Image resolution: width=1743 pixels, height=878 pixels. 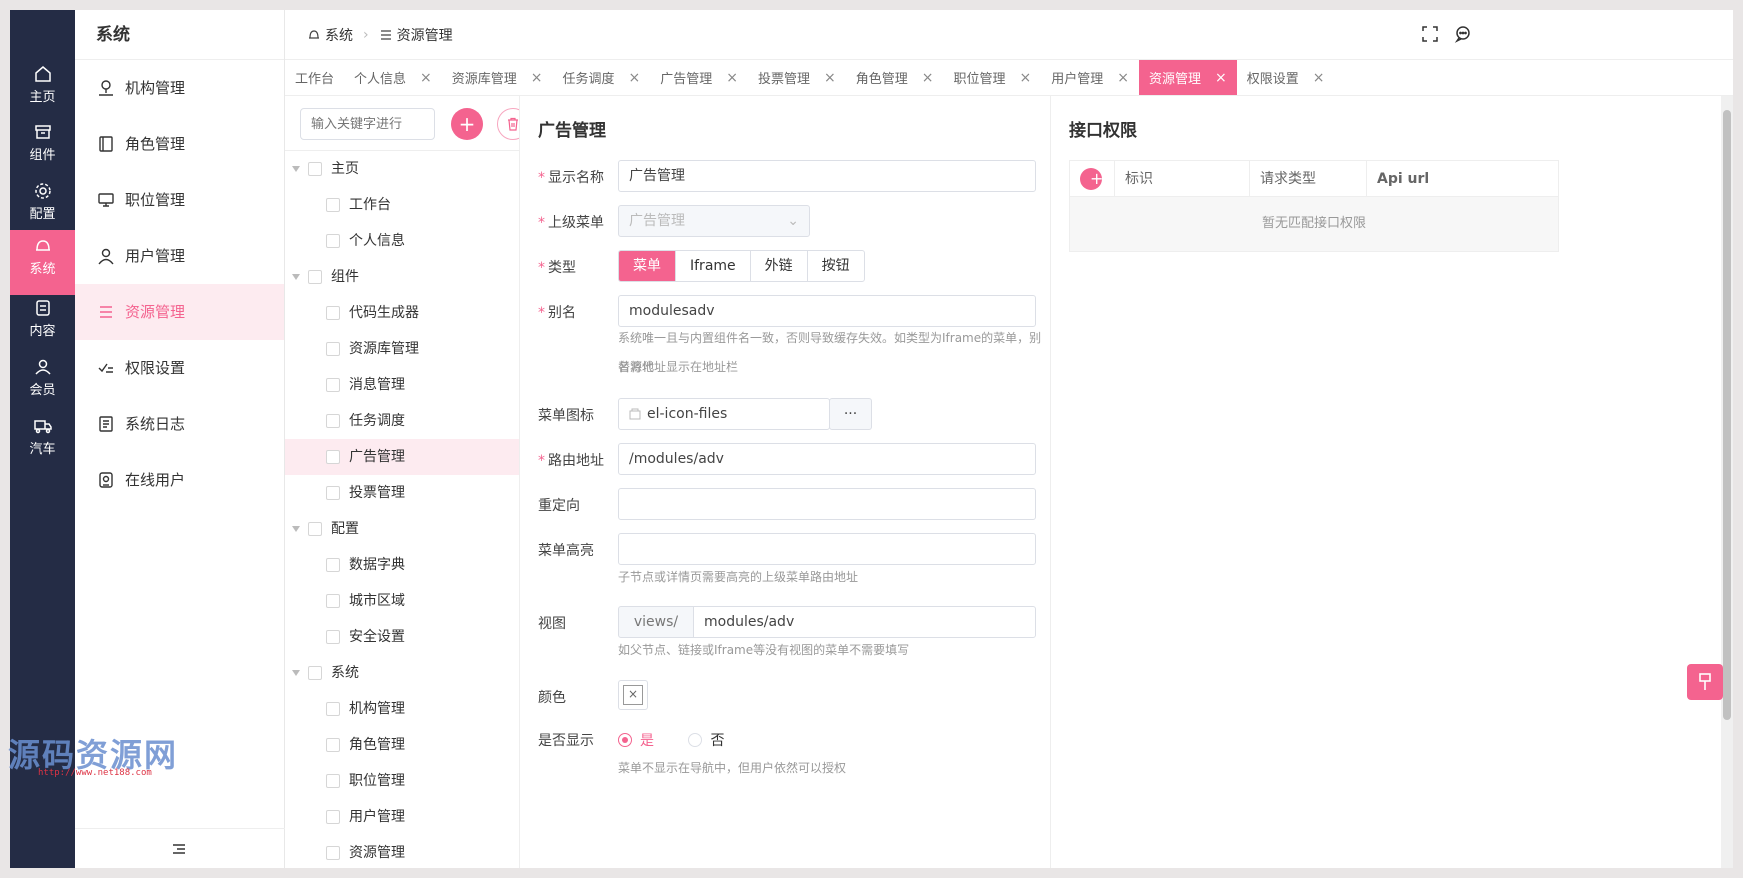 What do you see at coordinates (402, 709) in the screenshot?
I see `tree-node: 机构管理` at bounding box center [402, 709].